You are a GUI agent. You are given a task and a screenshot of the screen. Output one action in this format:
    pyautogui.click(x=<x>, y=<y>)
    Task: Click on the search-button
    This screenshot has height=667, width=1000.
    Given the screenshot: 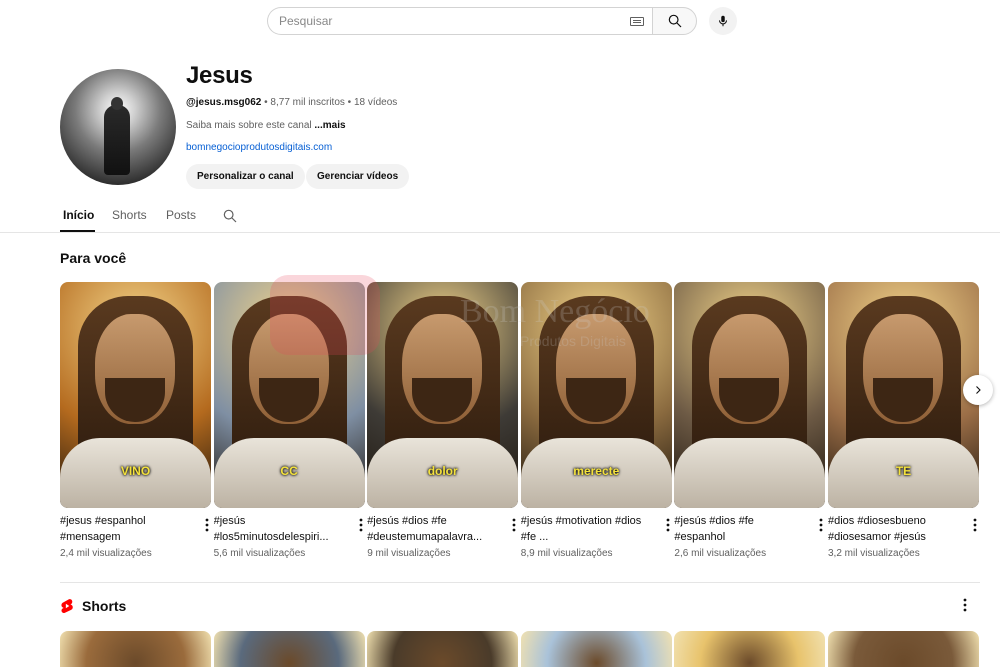 What is the action you would take?
    pyautogui.click(x=674, y=21)
    